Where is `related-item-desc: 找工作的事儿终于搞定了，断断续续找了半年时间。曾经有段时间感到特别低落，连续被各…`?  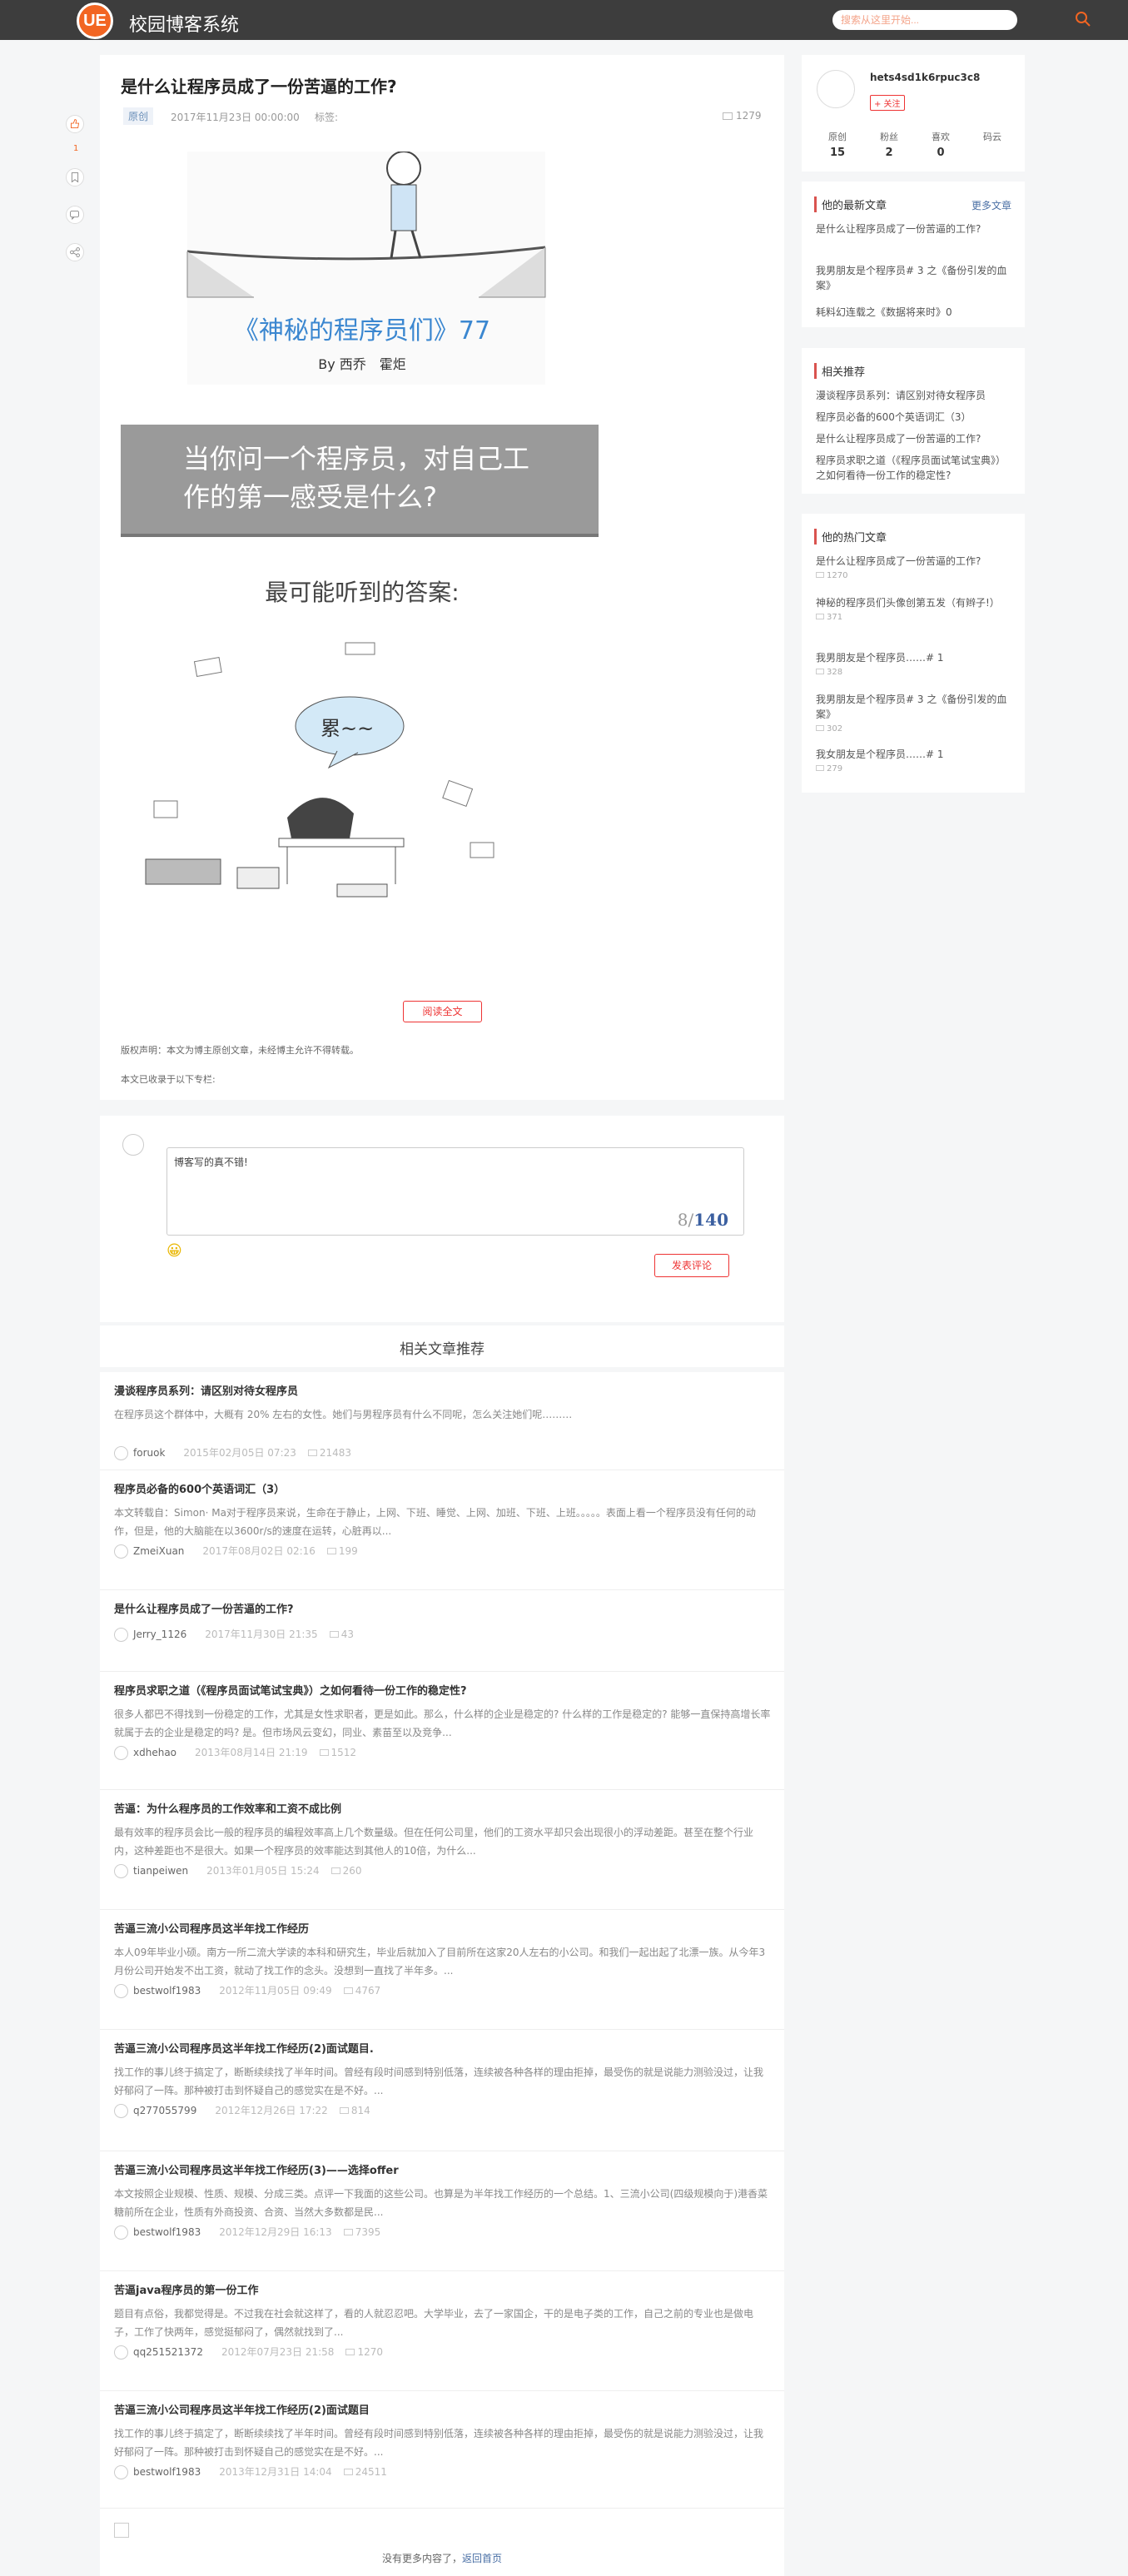 related-item-desc: 找工作的事儿终于搞定了，断断续续找了半年时间。曾经有段时间感到特别低落，连续被各… is located at coordinates (439, 2443).